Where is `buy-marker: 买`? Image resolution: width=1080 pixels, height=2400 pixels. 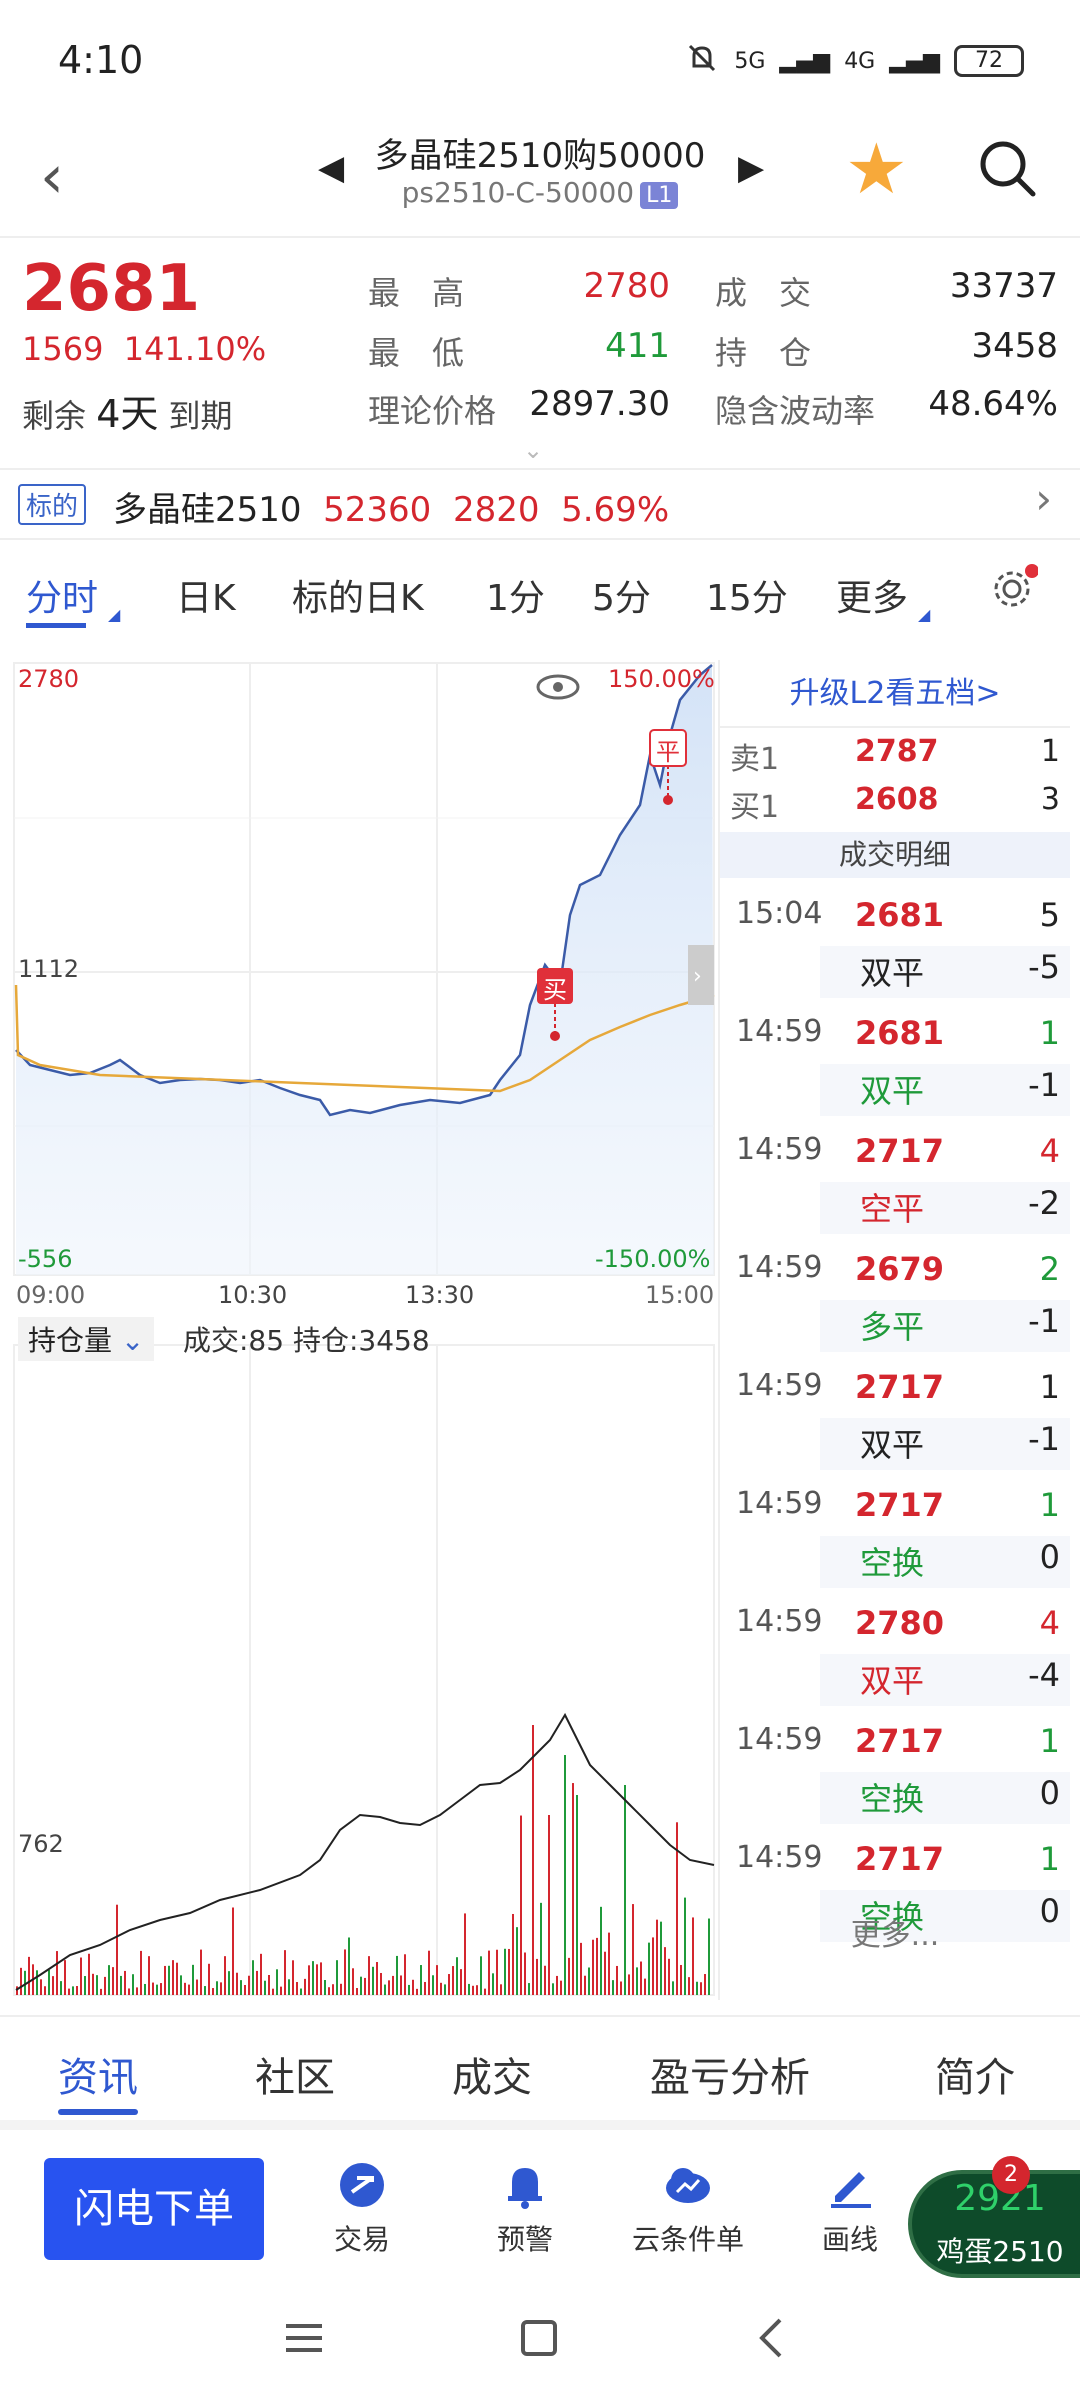
buy-marker: 买 is located at coordinates (555, 987).